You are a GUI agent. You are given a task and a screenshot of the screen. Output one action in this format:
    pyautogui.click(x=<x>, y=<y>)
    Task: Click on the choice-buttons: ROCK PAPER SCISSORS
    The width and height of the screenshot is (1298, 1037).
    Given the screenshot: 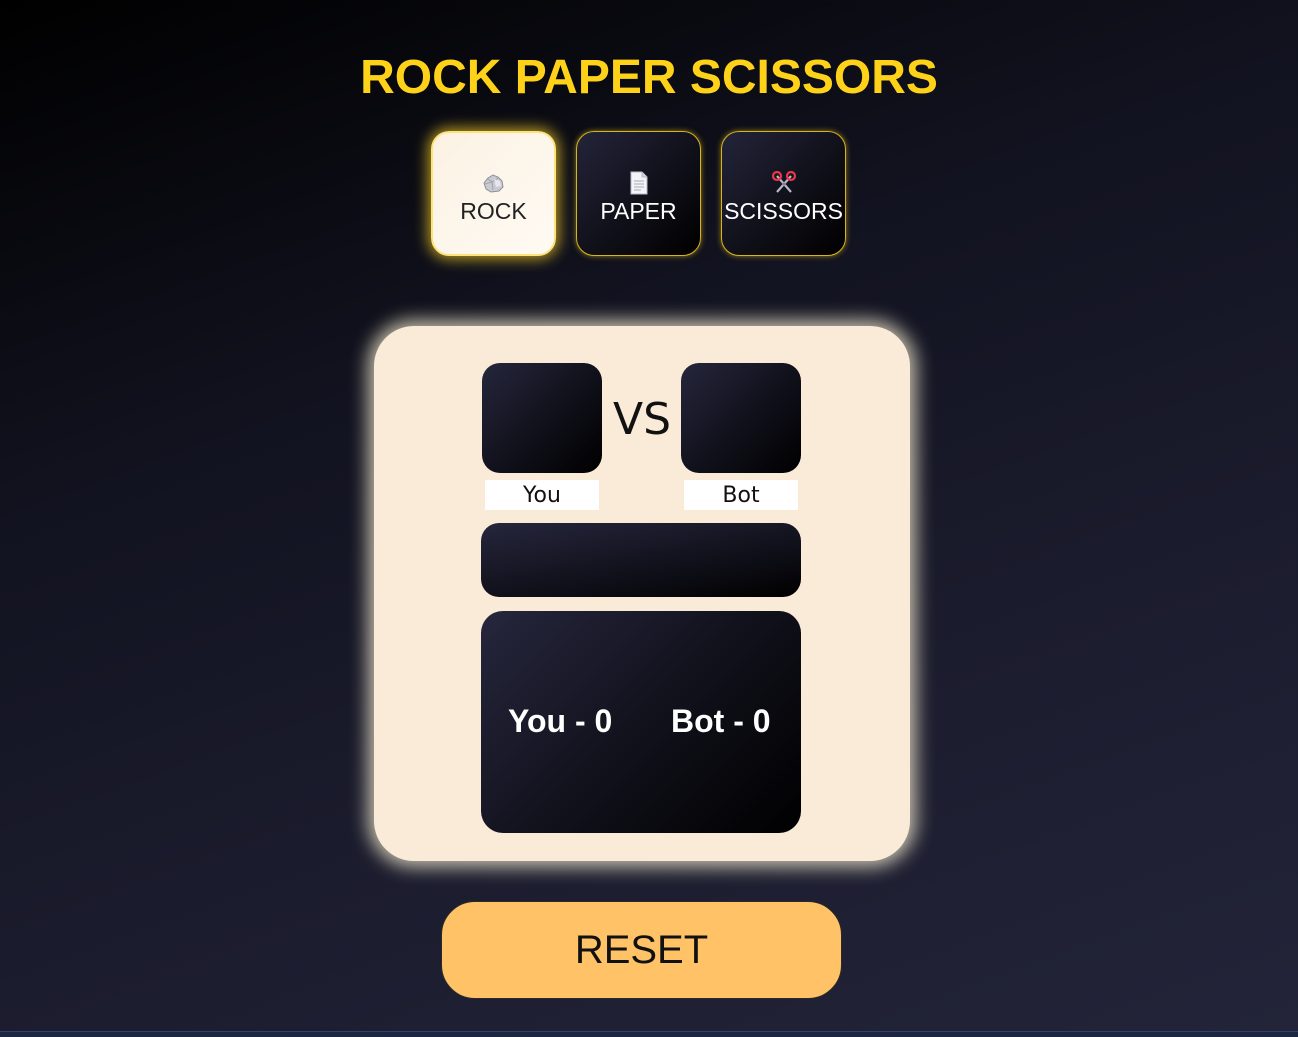 What is the action you would take?
    pyautogui.click(x=638, y=193)
    